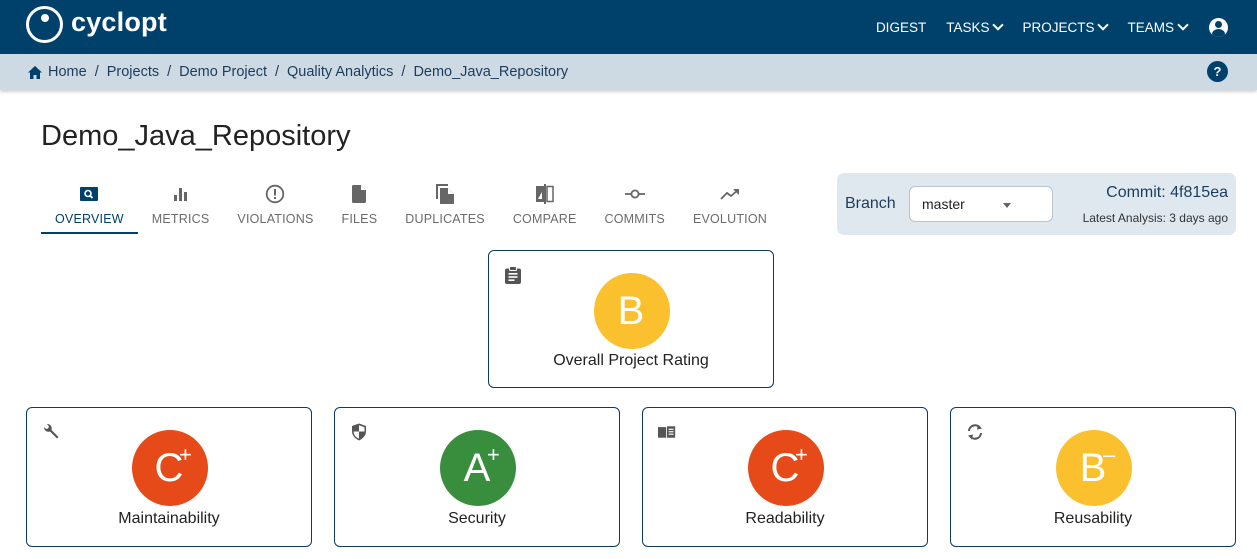 The height and width of the screenshot is (559, 1257). What do you see at coordinates (634, 219) in the screenshot?
I see `tab-label: COMMITS` at bounding box center [634, 219].